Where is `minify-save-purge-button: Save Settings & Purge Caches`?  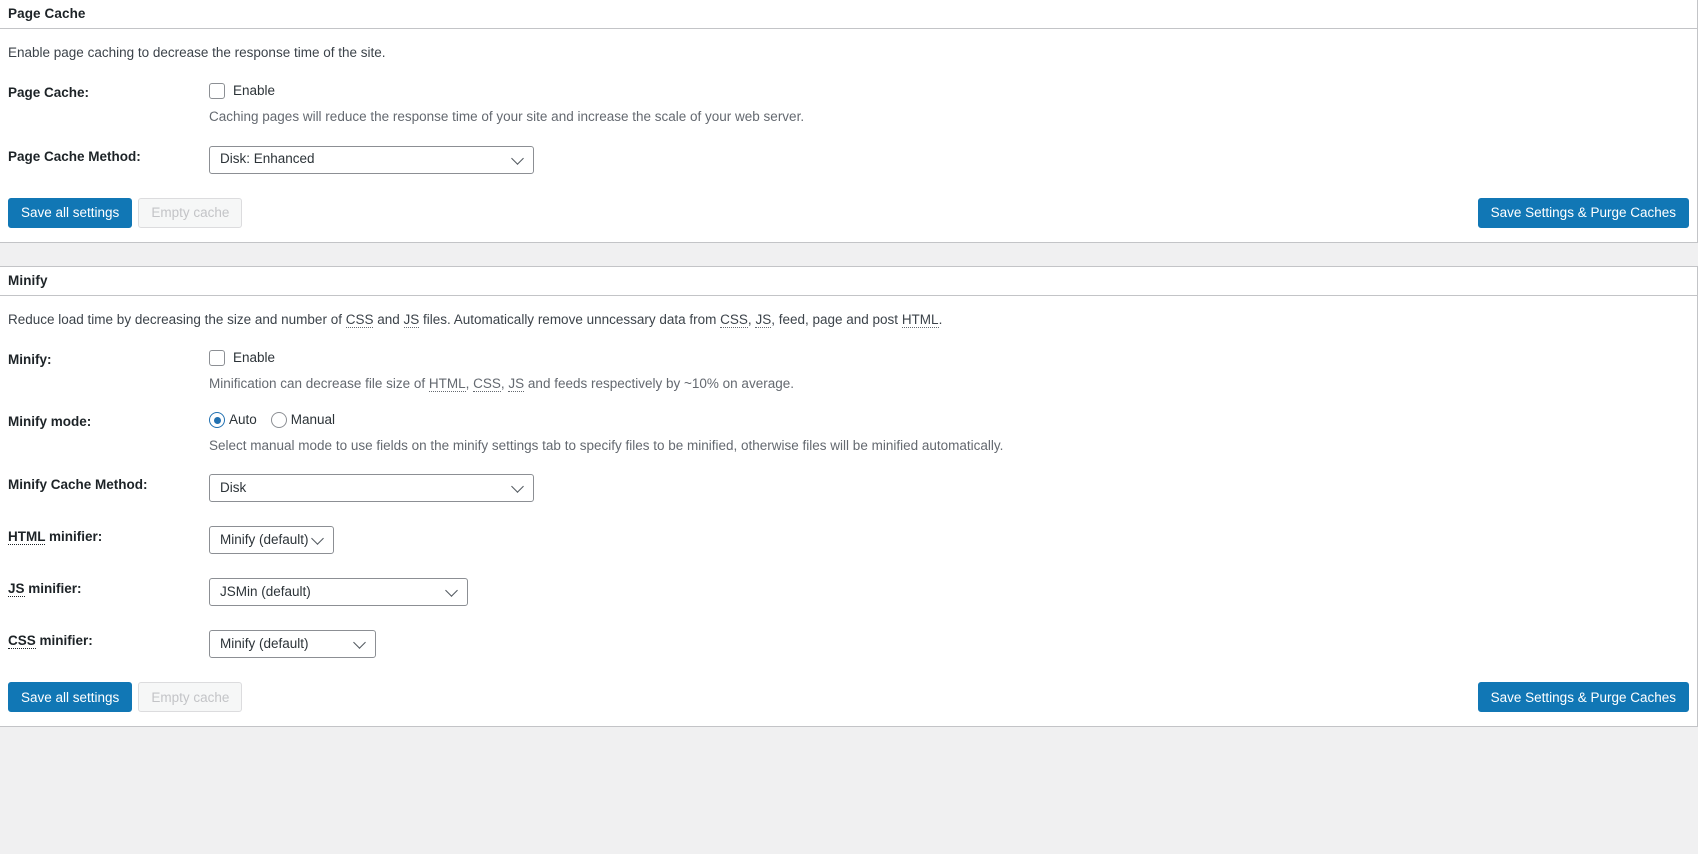
minify-save-purge-button: Save Settings & Purge Caches is located at coordinates (1583, 697).